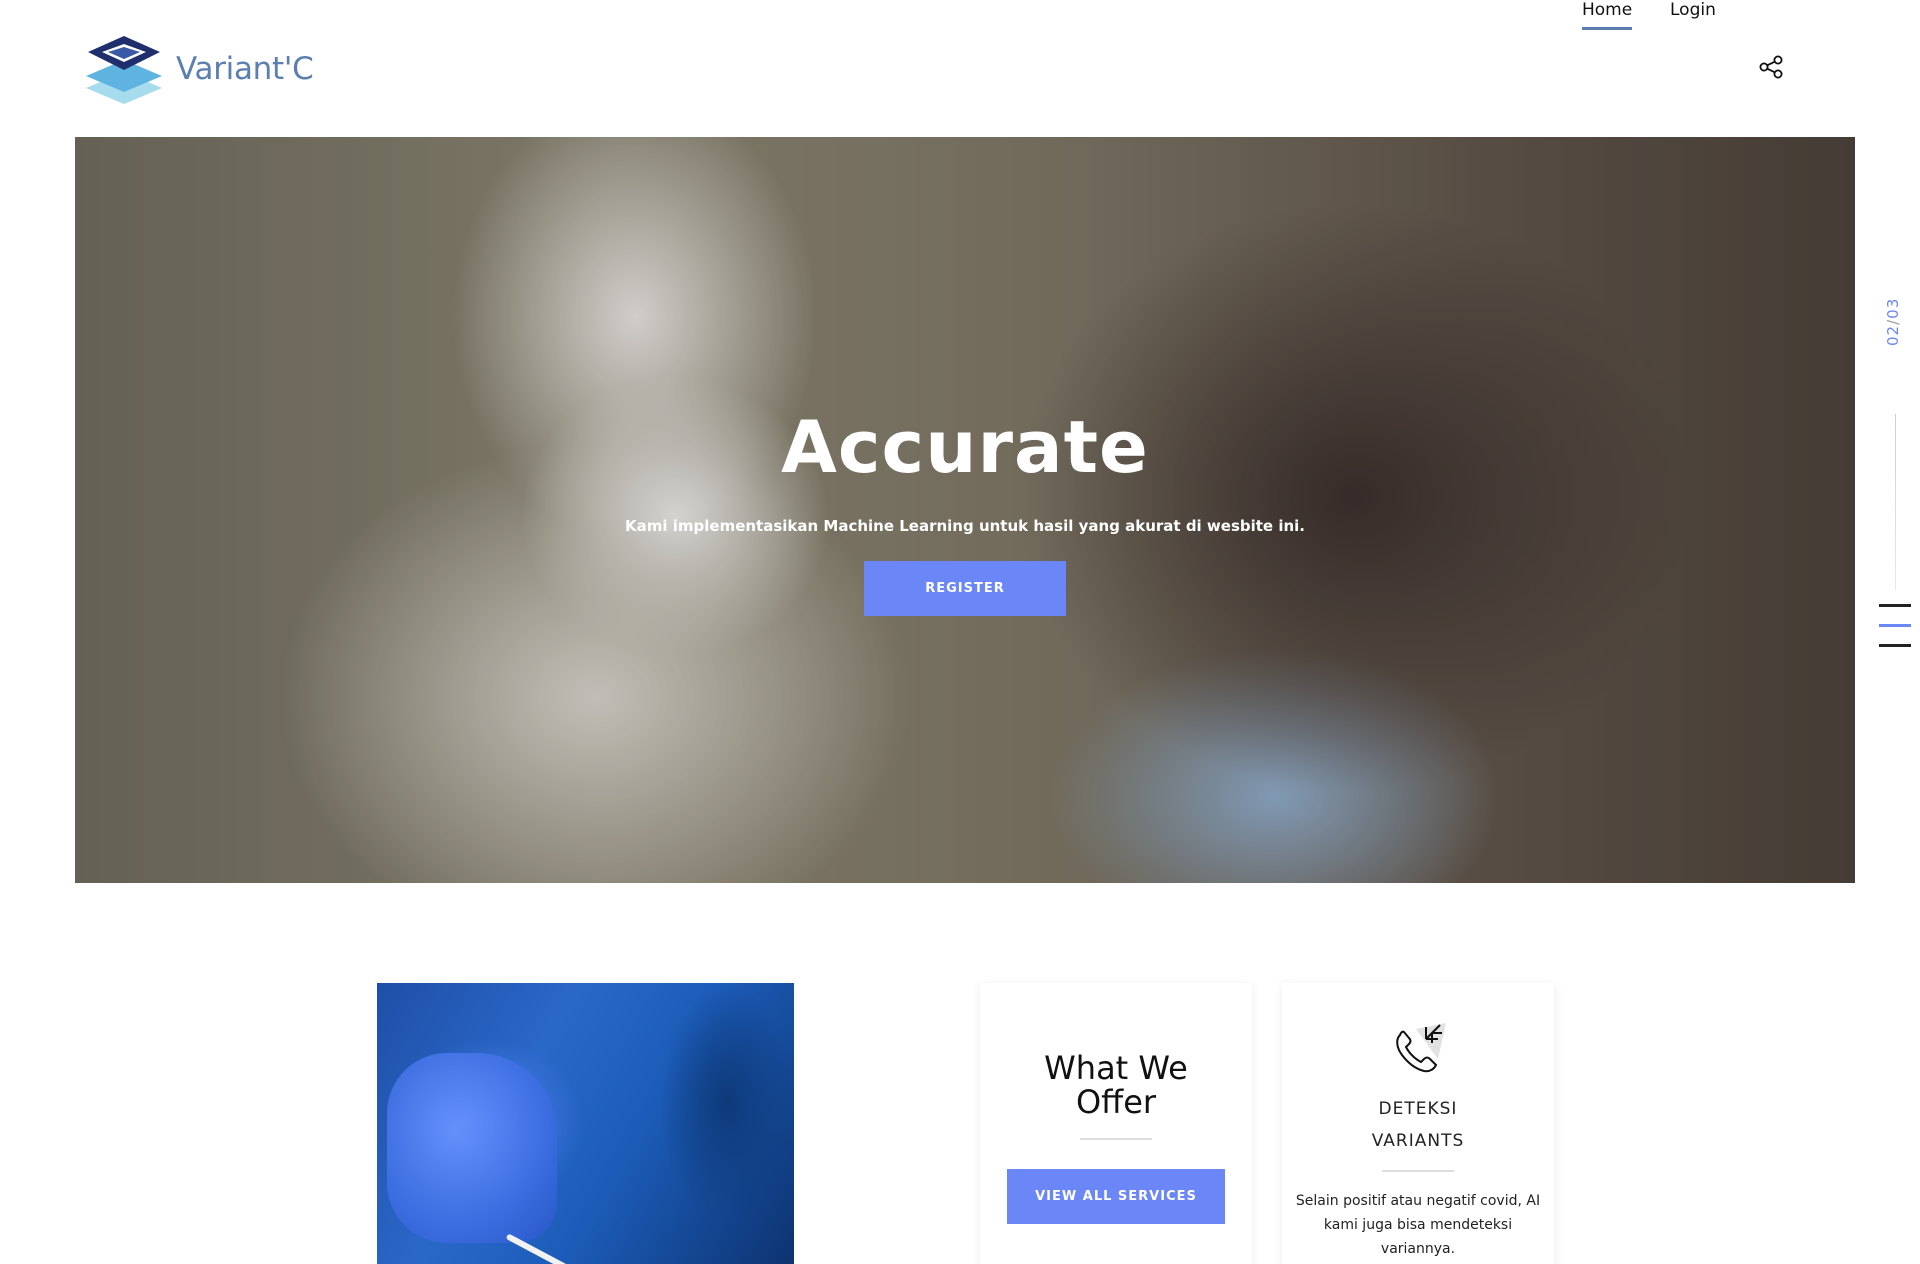  I want to click on menu-icon, so click(1895, 626).